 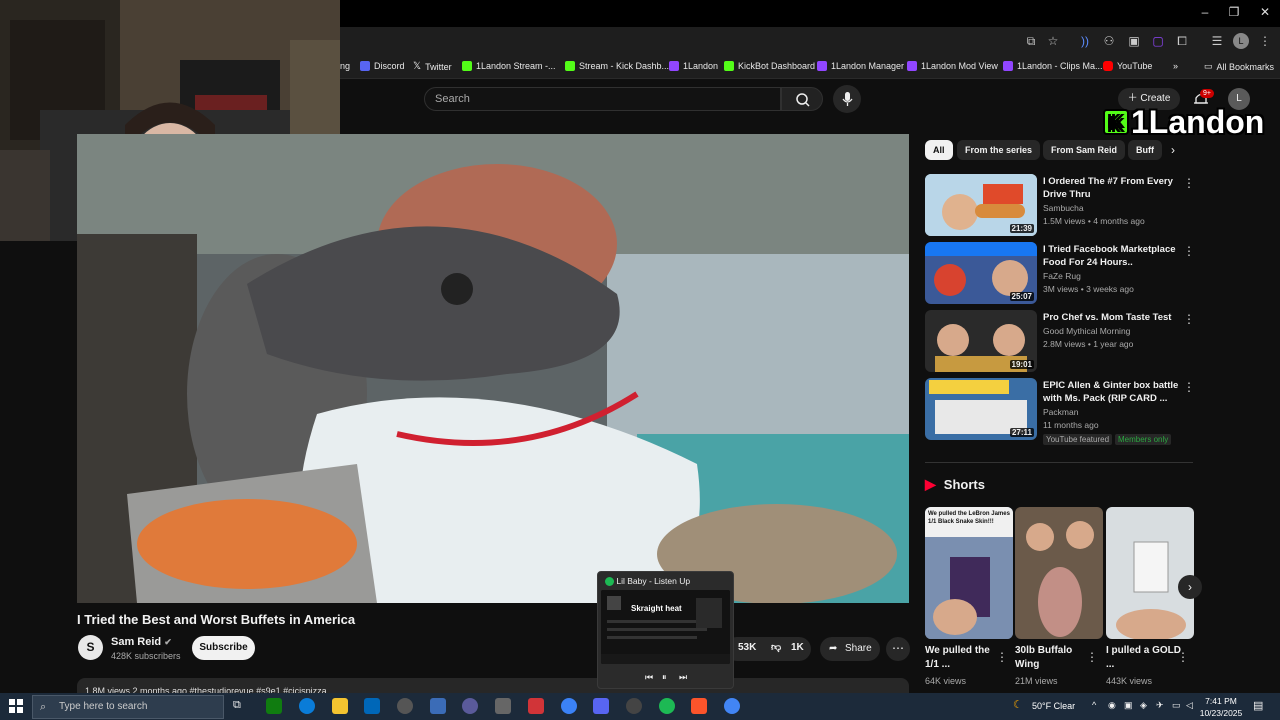 What do you see at coordinates (1109, 41) in the screenshot?
I see `extension-icon: ⚇` at bounding box center [1109, 41].